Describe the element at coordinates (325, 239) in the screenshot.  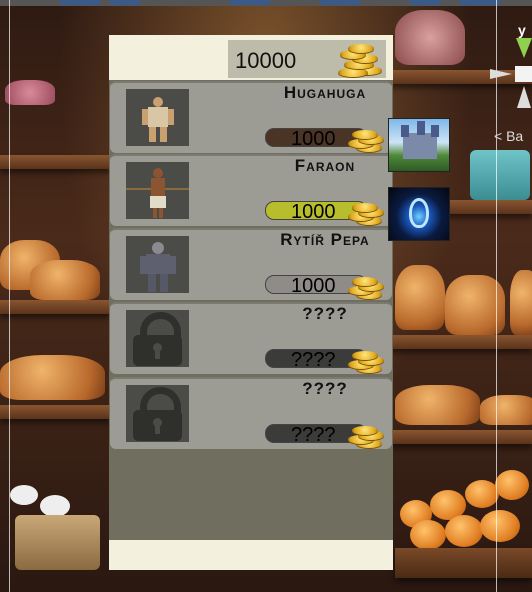
I see `character-name: Rytíř Pepa` at that location.